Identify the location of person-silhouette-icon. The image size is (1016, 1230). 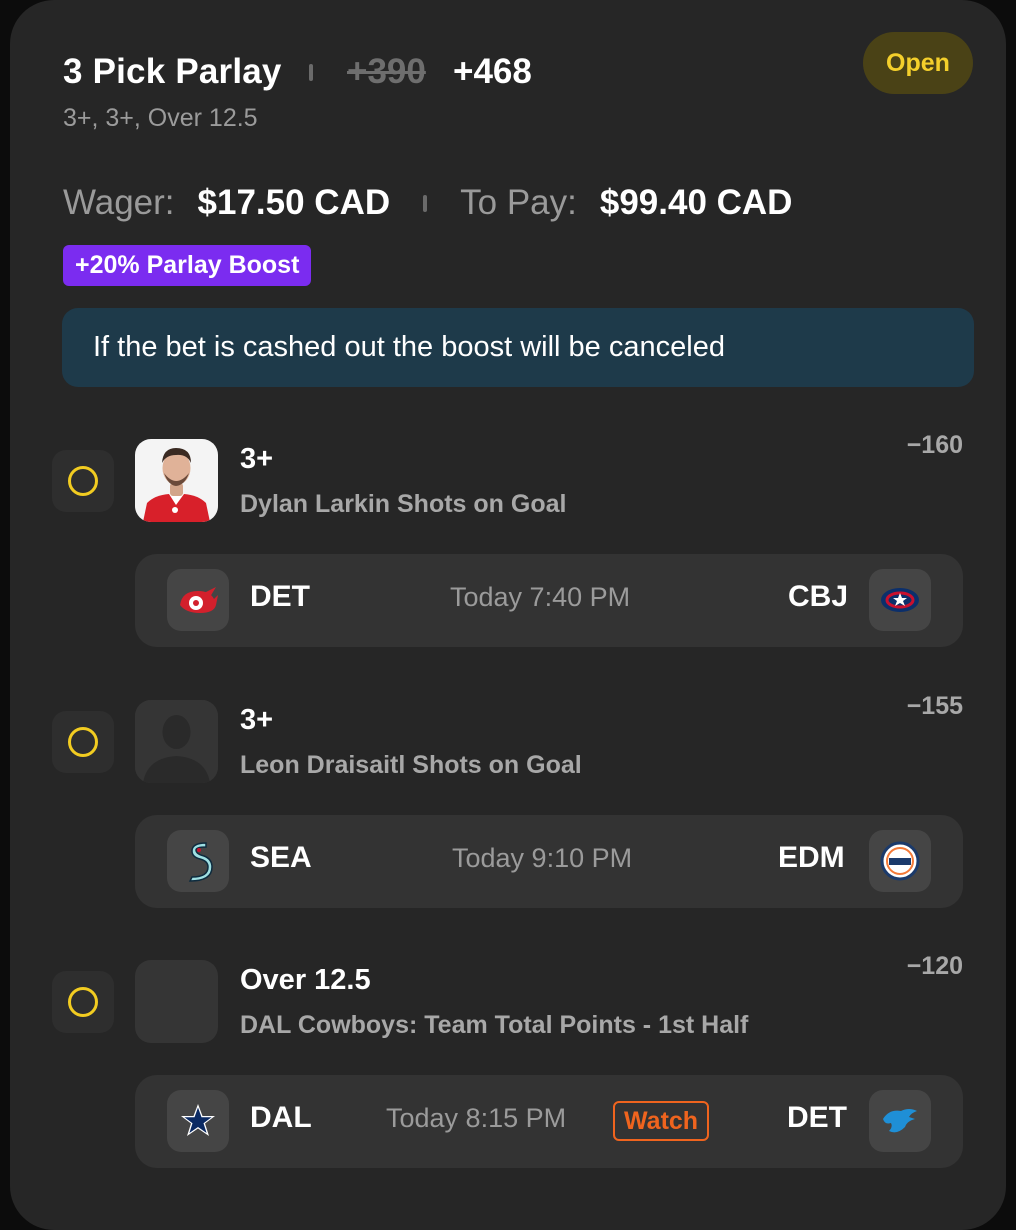
(176, 741).